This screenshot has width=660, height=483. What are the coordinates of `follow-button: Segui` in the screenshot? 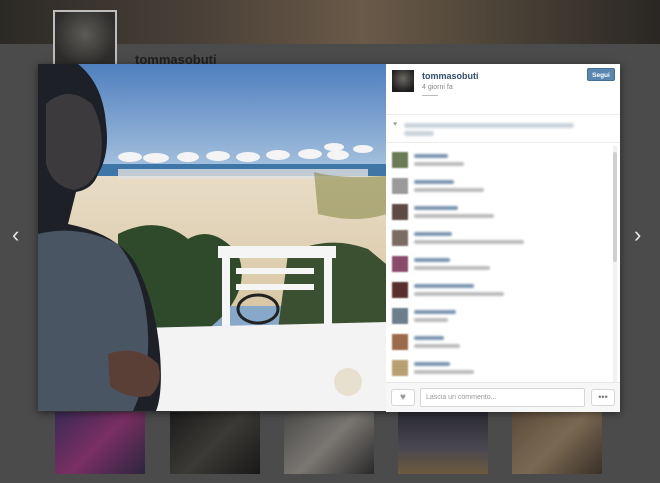 It's located at (601, 74).